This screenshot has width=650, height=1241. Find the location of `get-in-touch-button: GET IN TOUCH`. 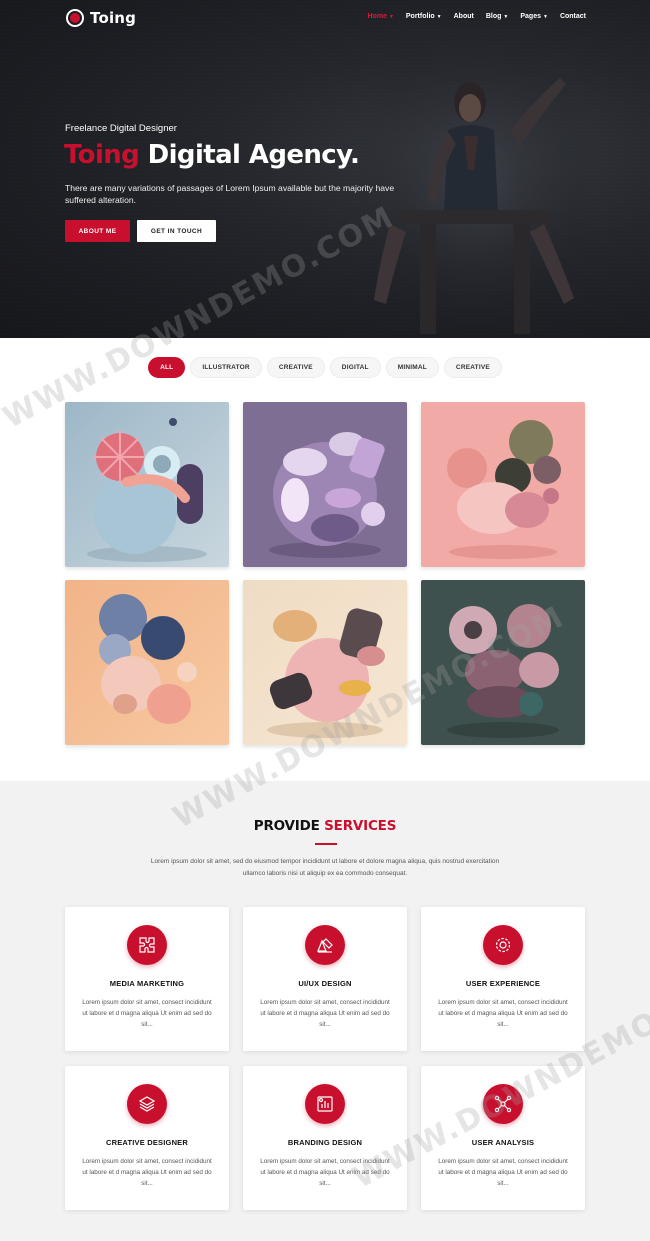

get-in-touch-button: GET IN TOUCH is located at coordinates (176, 231).